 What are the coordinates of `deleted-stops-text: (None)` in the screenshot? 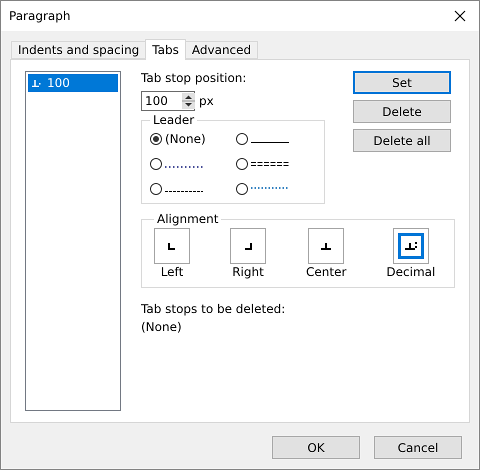 It's located at (162, 327).